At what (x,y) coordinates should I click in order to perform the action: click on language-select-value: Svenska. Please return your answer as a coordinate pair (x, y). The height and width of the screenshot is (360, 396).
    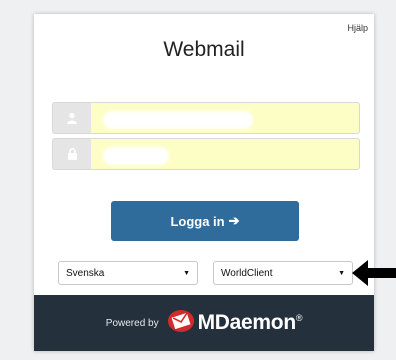
    Looking at the image, I should click on (85, 273).